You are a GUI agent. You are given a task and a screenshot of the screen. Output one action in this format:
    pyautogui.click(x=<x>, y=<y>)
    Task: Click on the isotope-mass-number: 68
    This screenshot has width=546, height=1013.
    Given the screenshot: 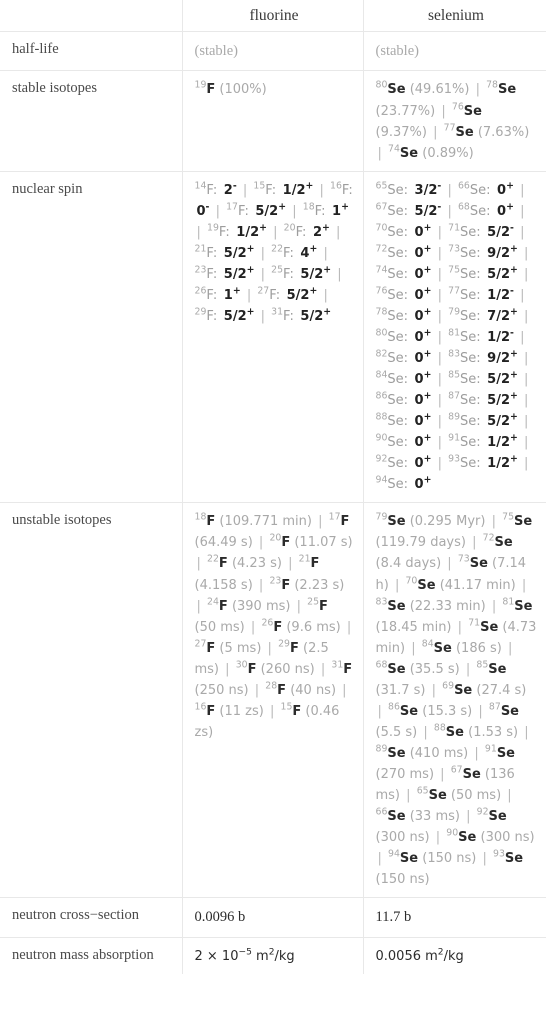 What is the action you would take?
    pyautogui.click(x=463, y=207)
    